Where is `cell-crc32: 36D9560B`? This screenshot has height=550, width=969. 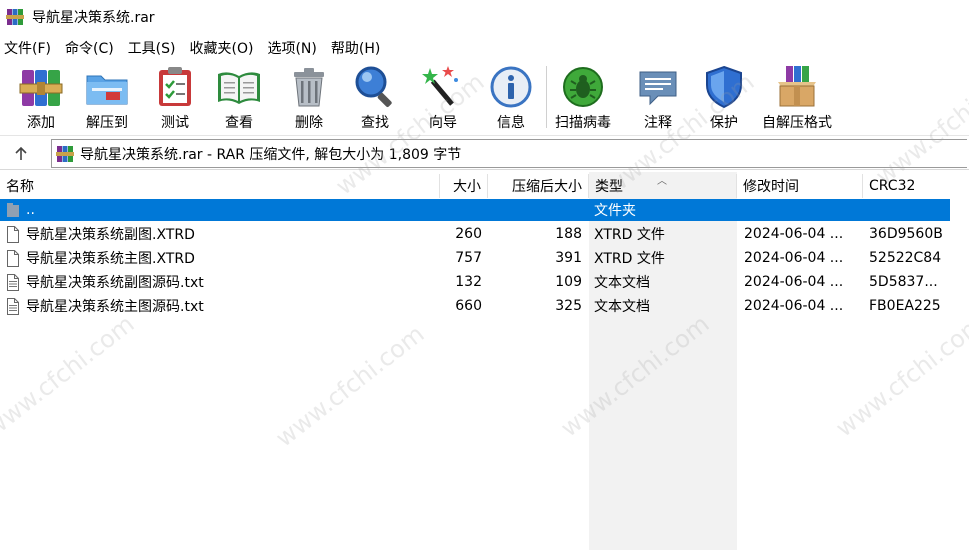 cell-crc32: 36D9560B is located at coordinates (906, 234).